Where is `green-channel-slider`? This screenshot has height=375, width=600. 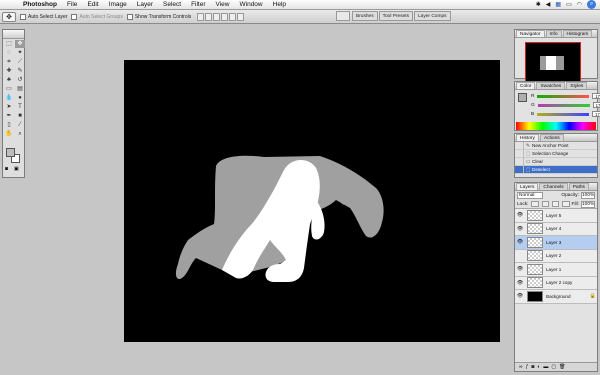 green-channel-slider is located at coordinates (563, 105).